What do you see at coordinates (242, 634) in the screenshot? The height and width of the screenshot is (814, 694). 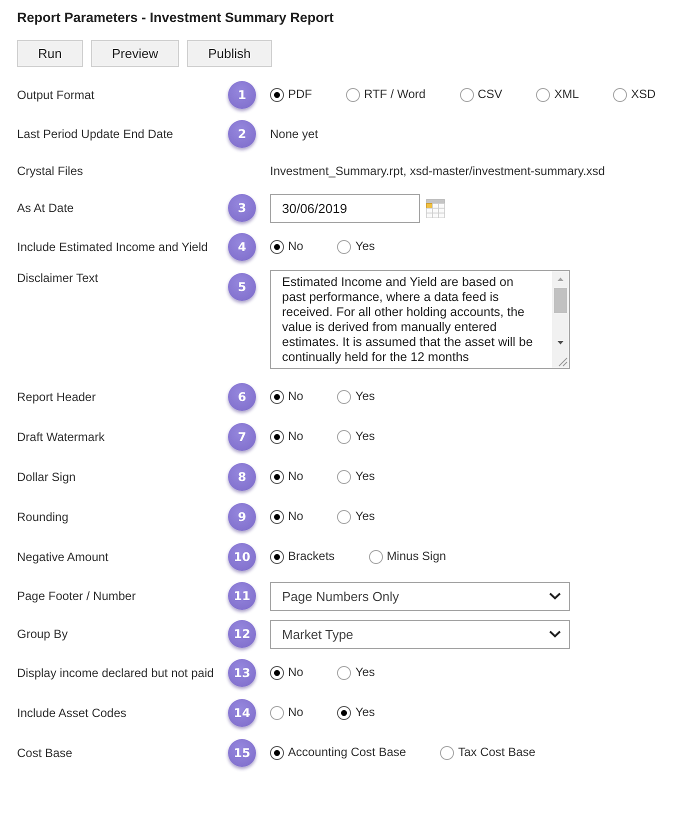 I see `number-marker: 12` at bounding box center [242, 634].